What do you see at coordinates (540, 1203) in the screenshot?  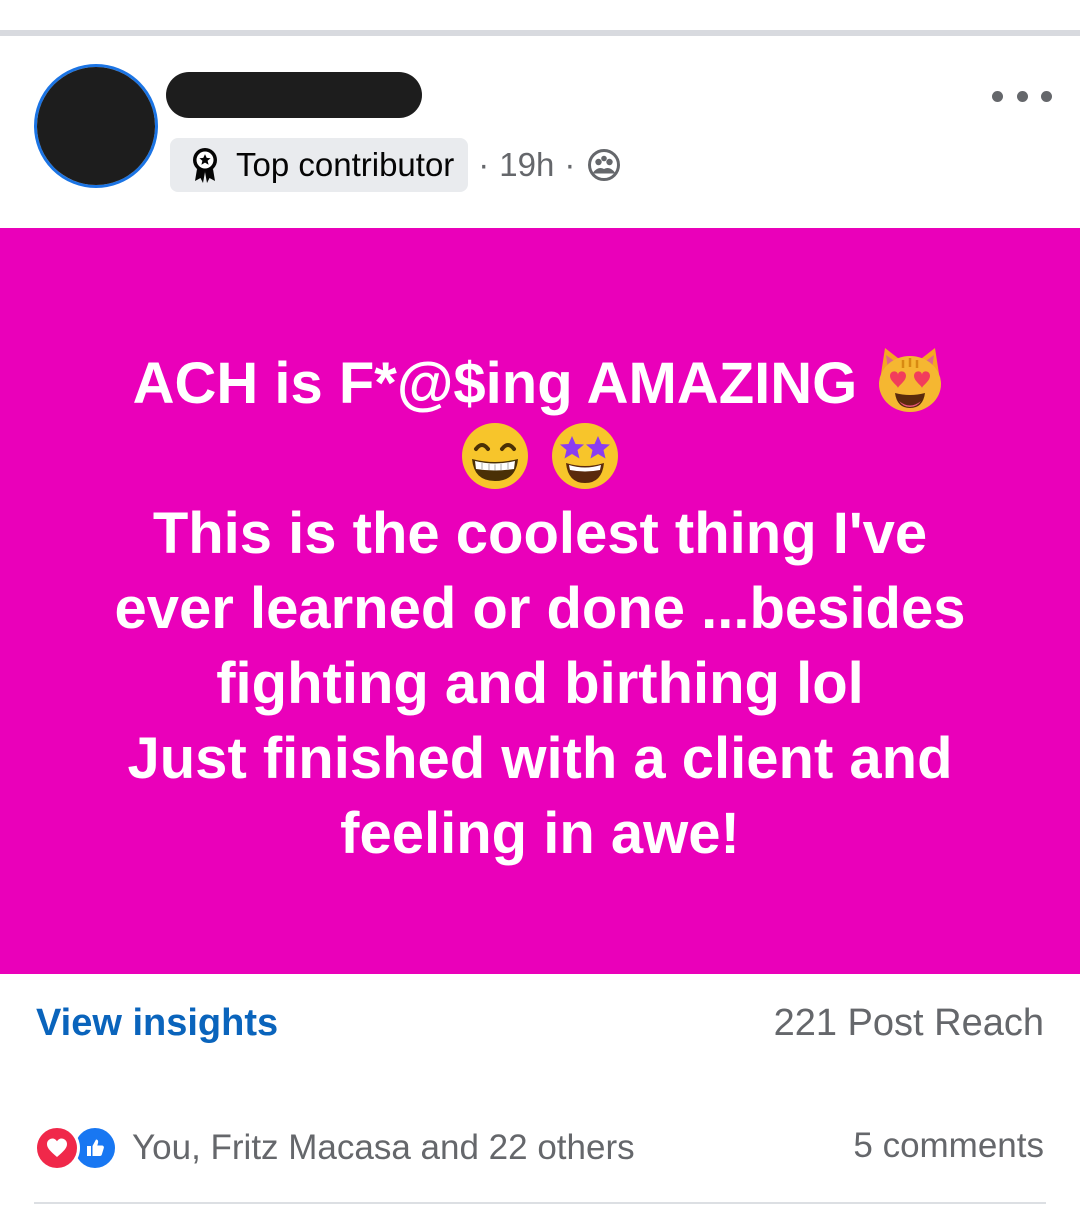 I see `action-divider` at bounding box center [540, 1203].